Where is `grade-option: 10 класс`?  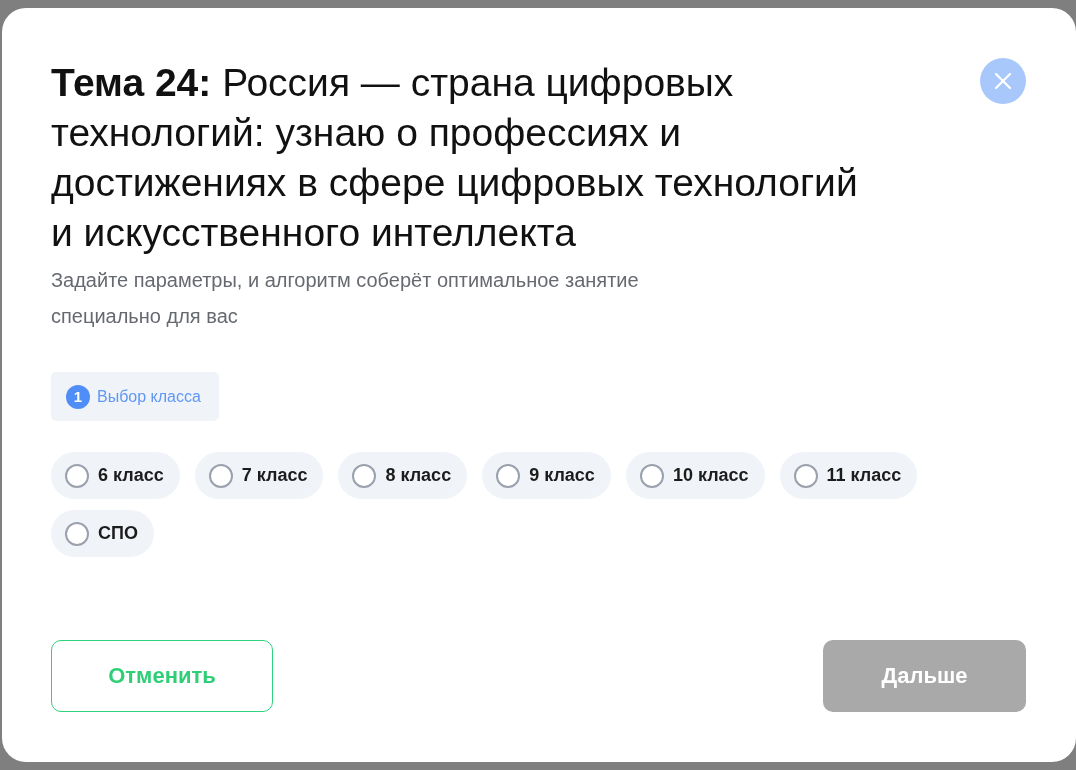 grade-option: 10 класс is located at coordinates (695, 475).